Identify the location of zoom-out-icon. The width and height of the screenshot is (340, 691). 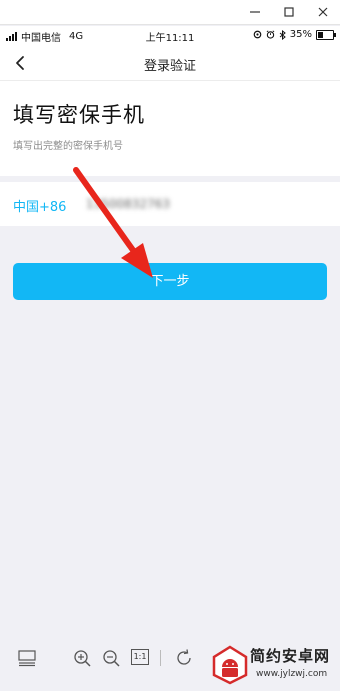
(111, 658).